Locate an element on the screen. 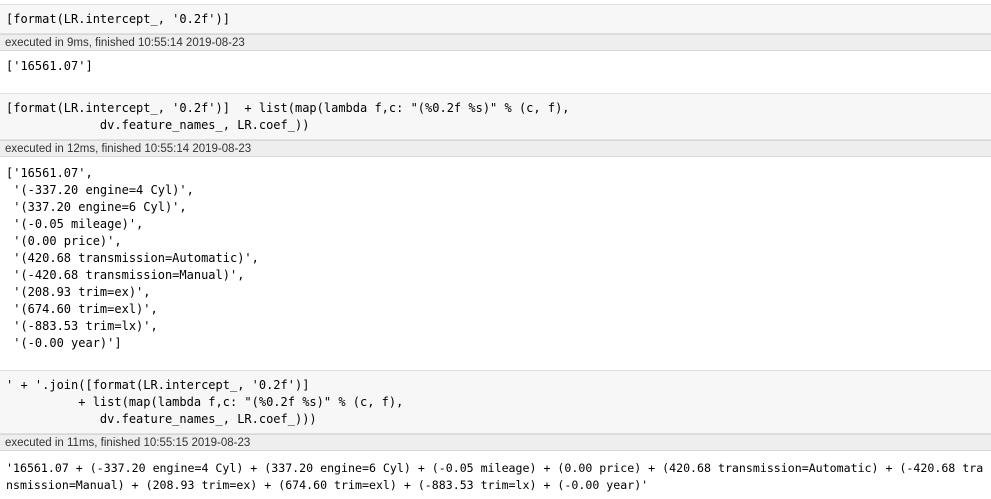 The image size is (991, 499). output-line: '(420.68 transmission=Automatic)', is located at coordinates (132, 258).